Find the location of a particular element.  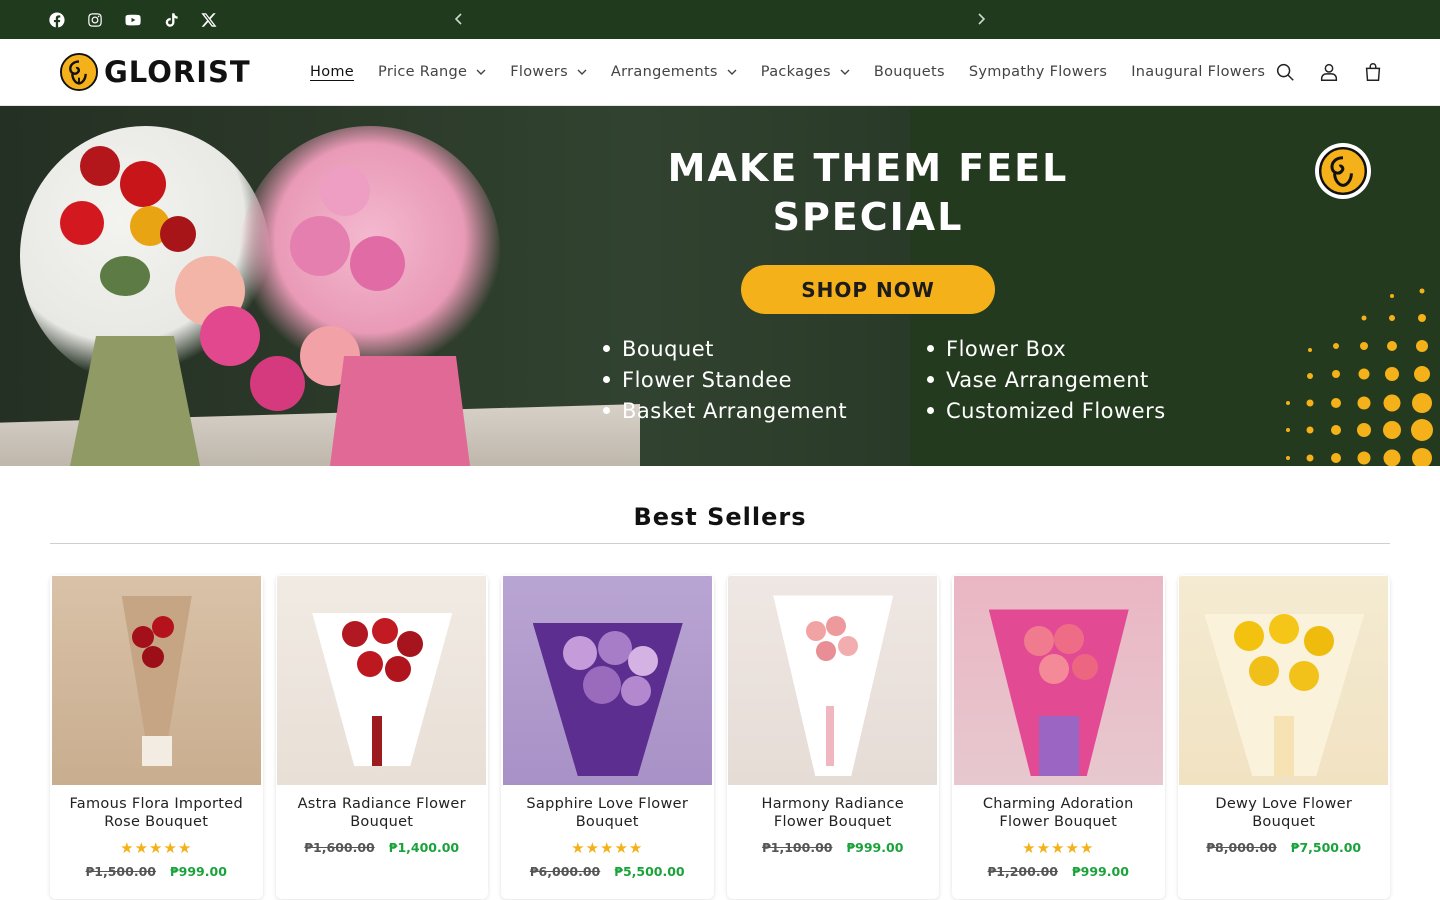

product-price: ₱1,200.00 ₱999.00 is located at coordinates (1058, 871).